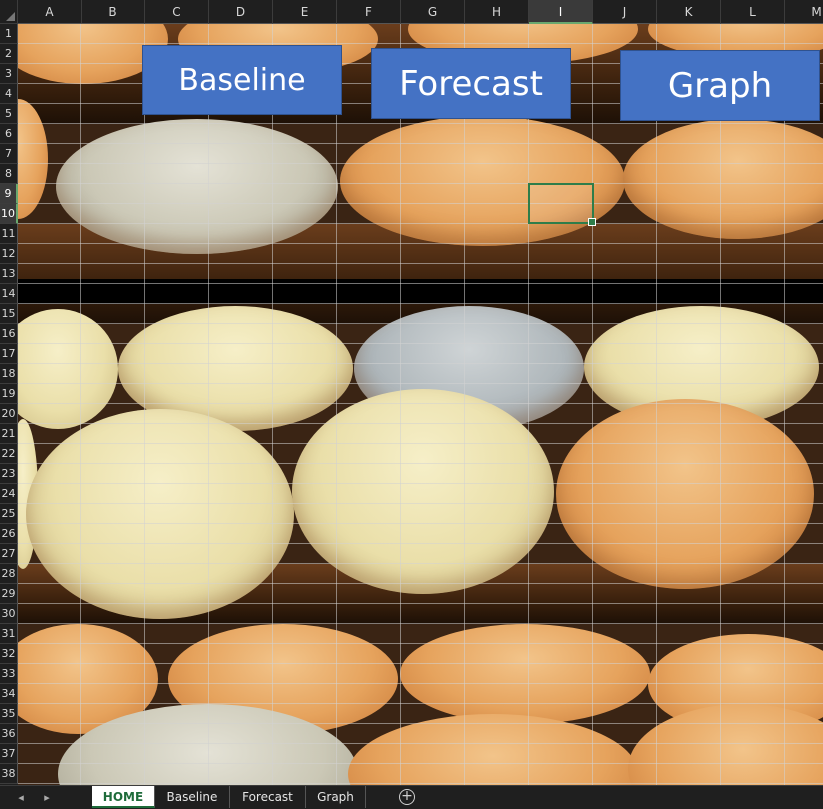 The image size is (823, 809). What do you see at coordinates (9, 594) in the screenshot?
I see `row-header-29: 29` at bounding box center [9, 594].